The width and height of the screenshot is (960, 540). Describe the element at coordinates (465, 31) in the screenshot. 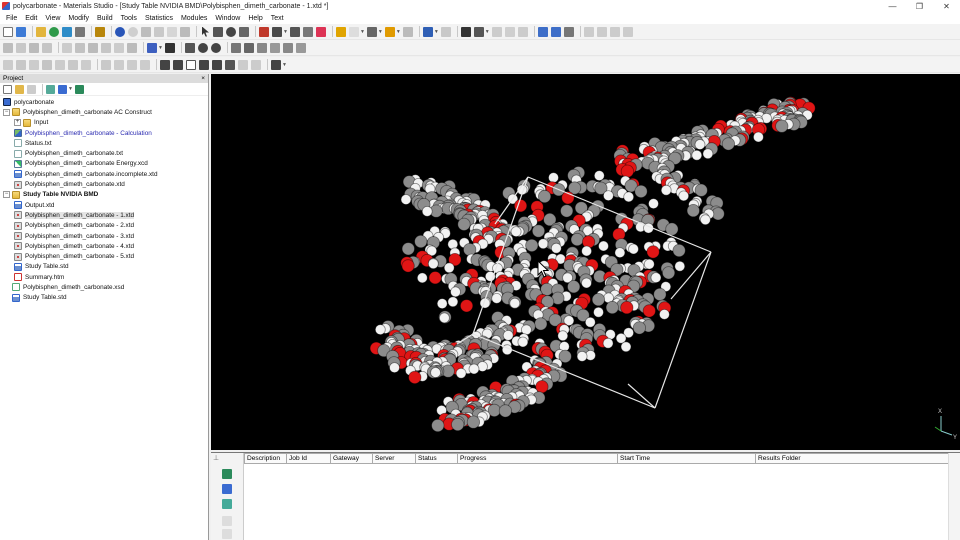

I see `grid-align-icon` at that location.